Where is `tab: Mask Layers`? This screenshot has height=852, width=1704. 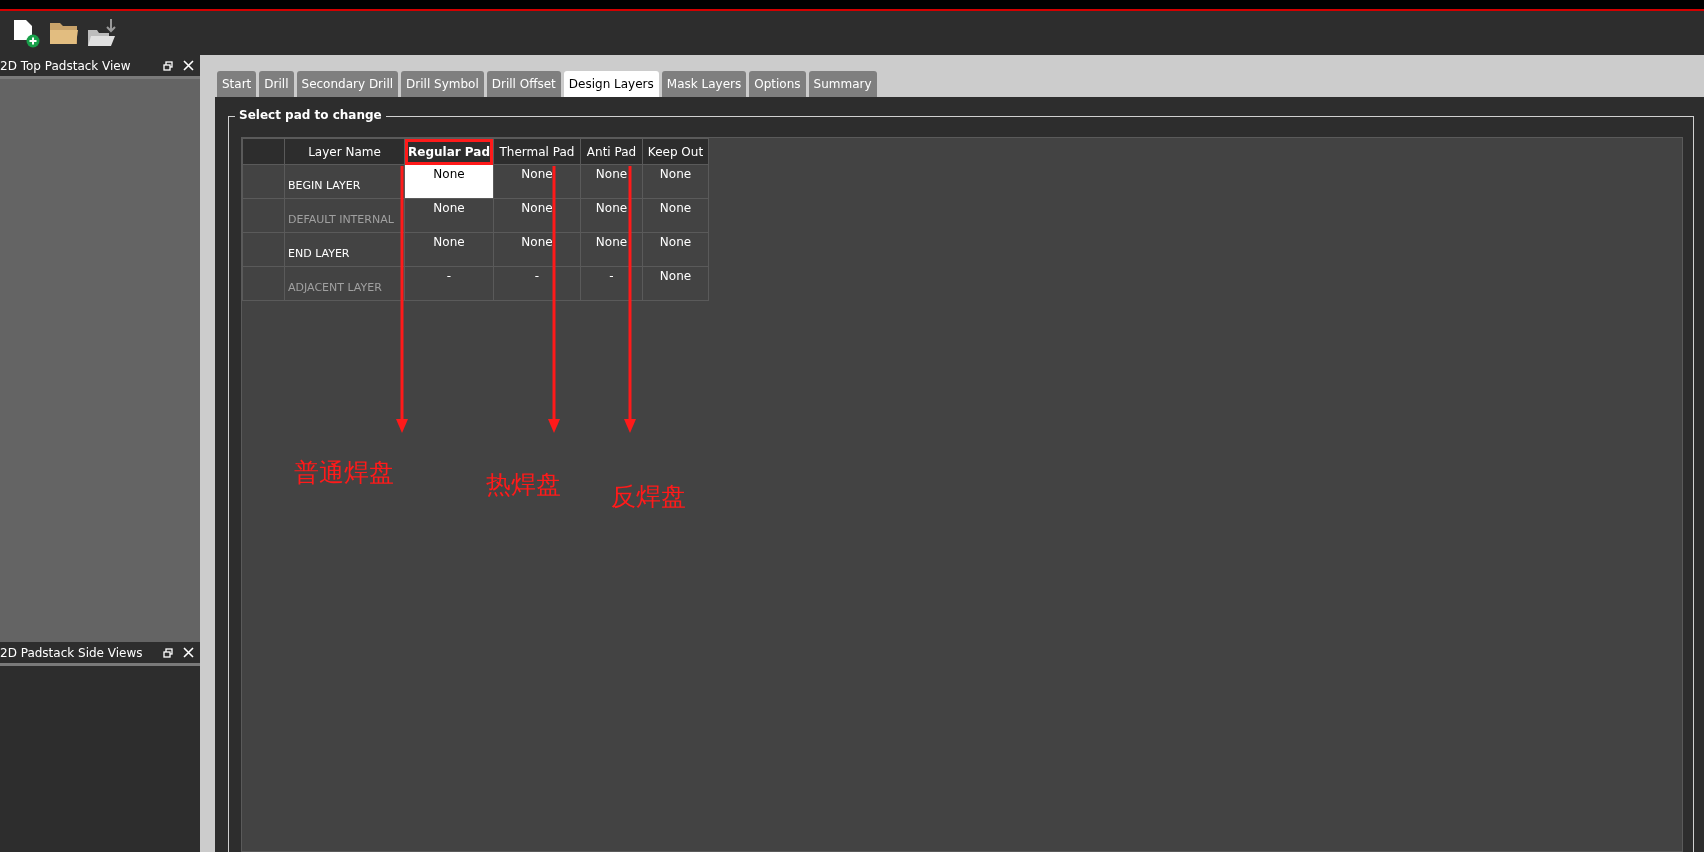 tab: Mask Layers is located at coordinates (704, 84).